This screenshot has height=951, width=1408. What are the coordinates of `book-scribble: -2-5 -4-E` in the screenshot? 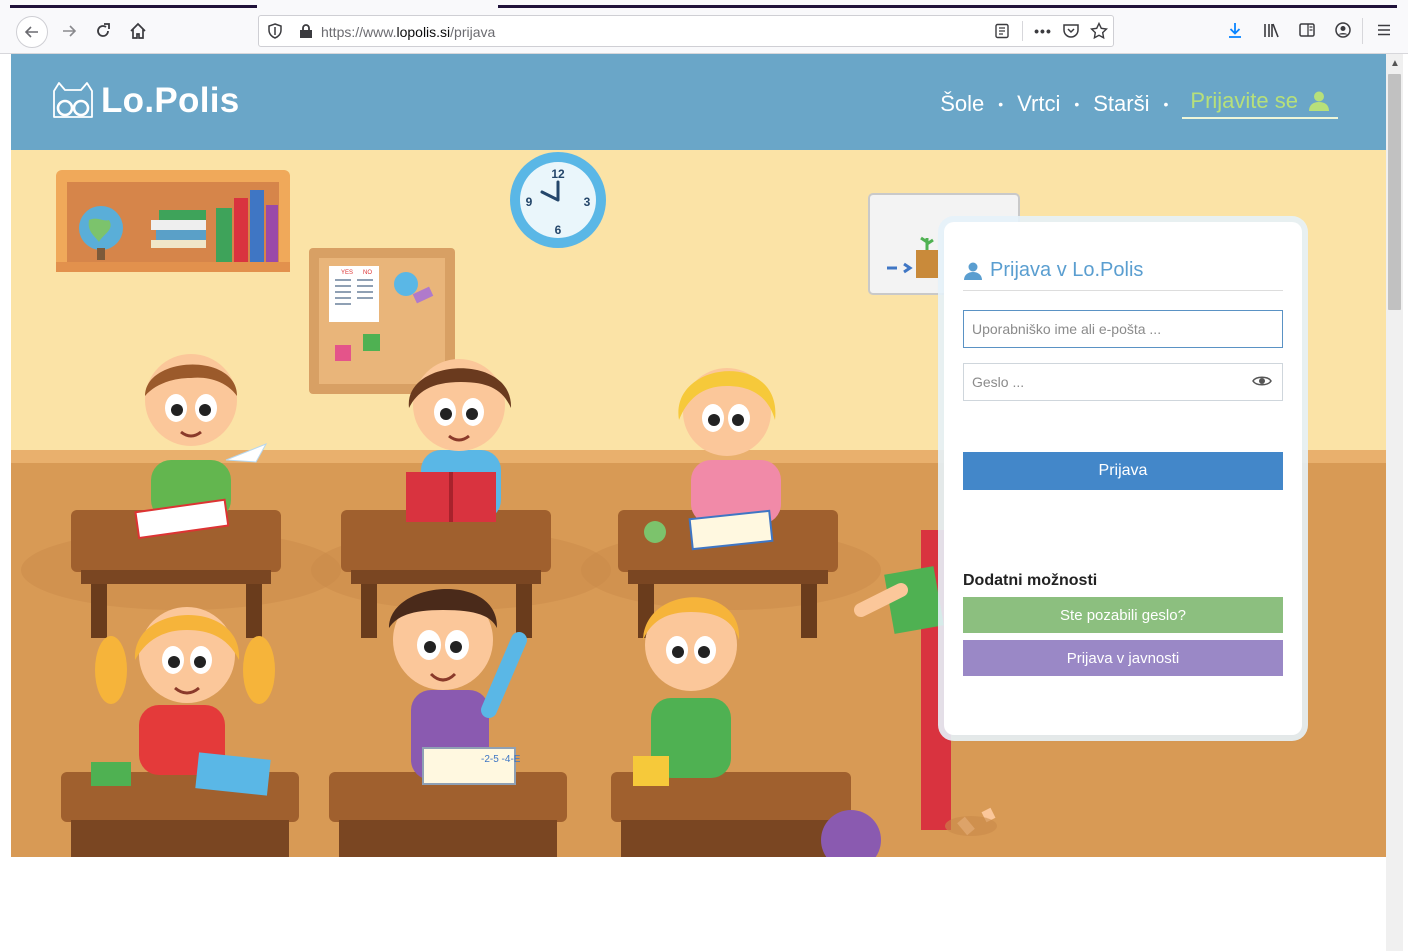 It's located at (501, 759).